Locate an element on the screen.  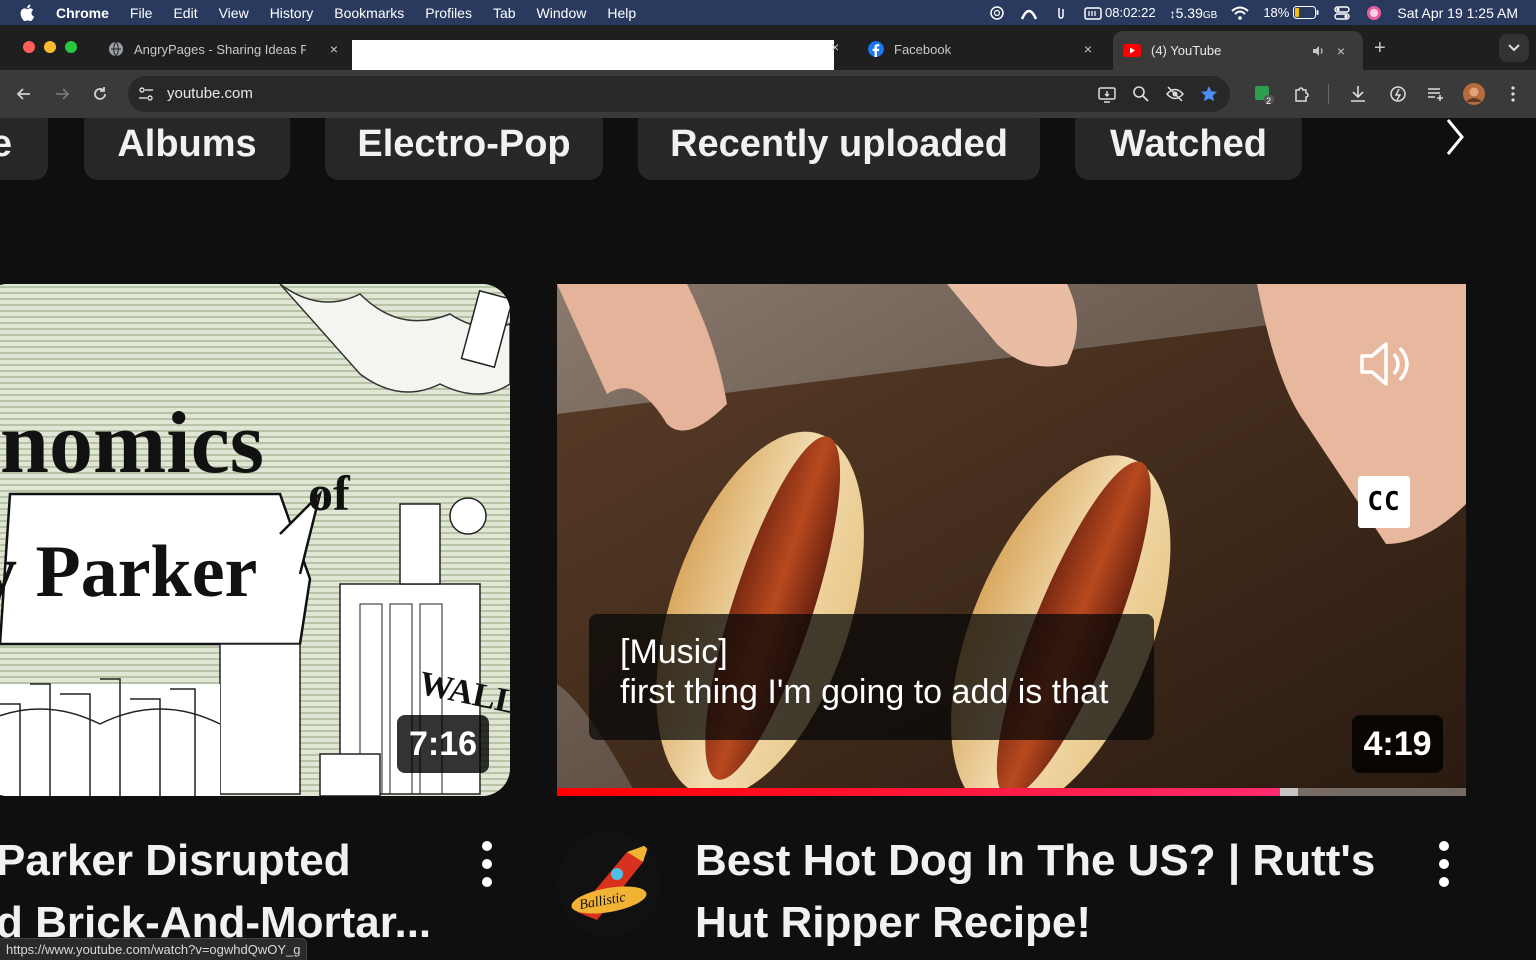
menubar-datetime: Sat Apr 19 1:25 AM is located at coordinates (1457, 13).